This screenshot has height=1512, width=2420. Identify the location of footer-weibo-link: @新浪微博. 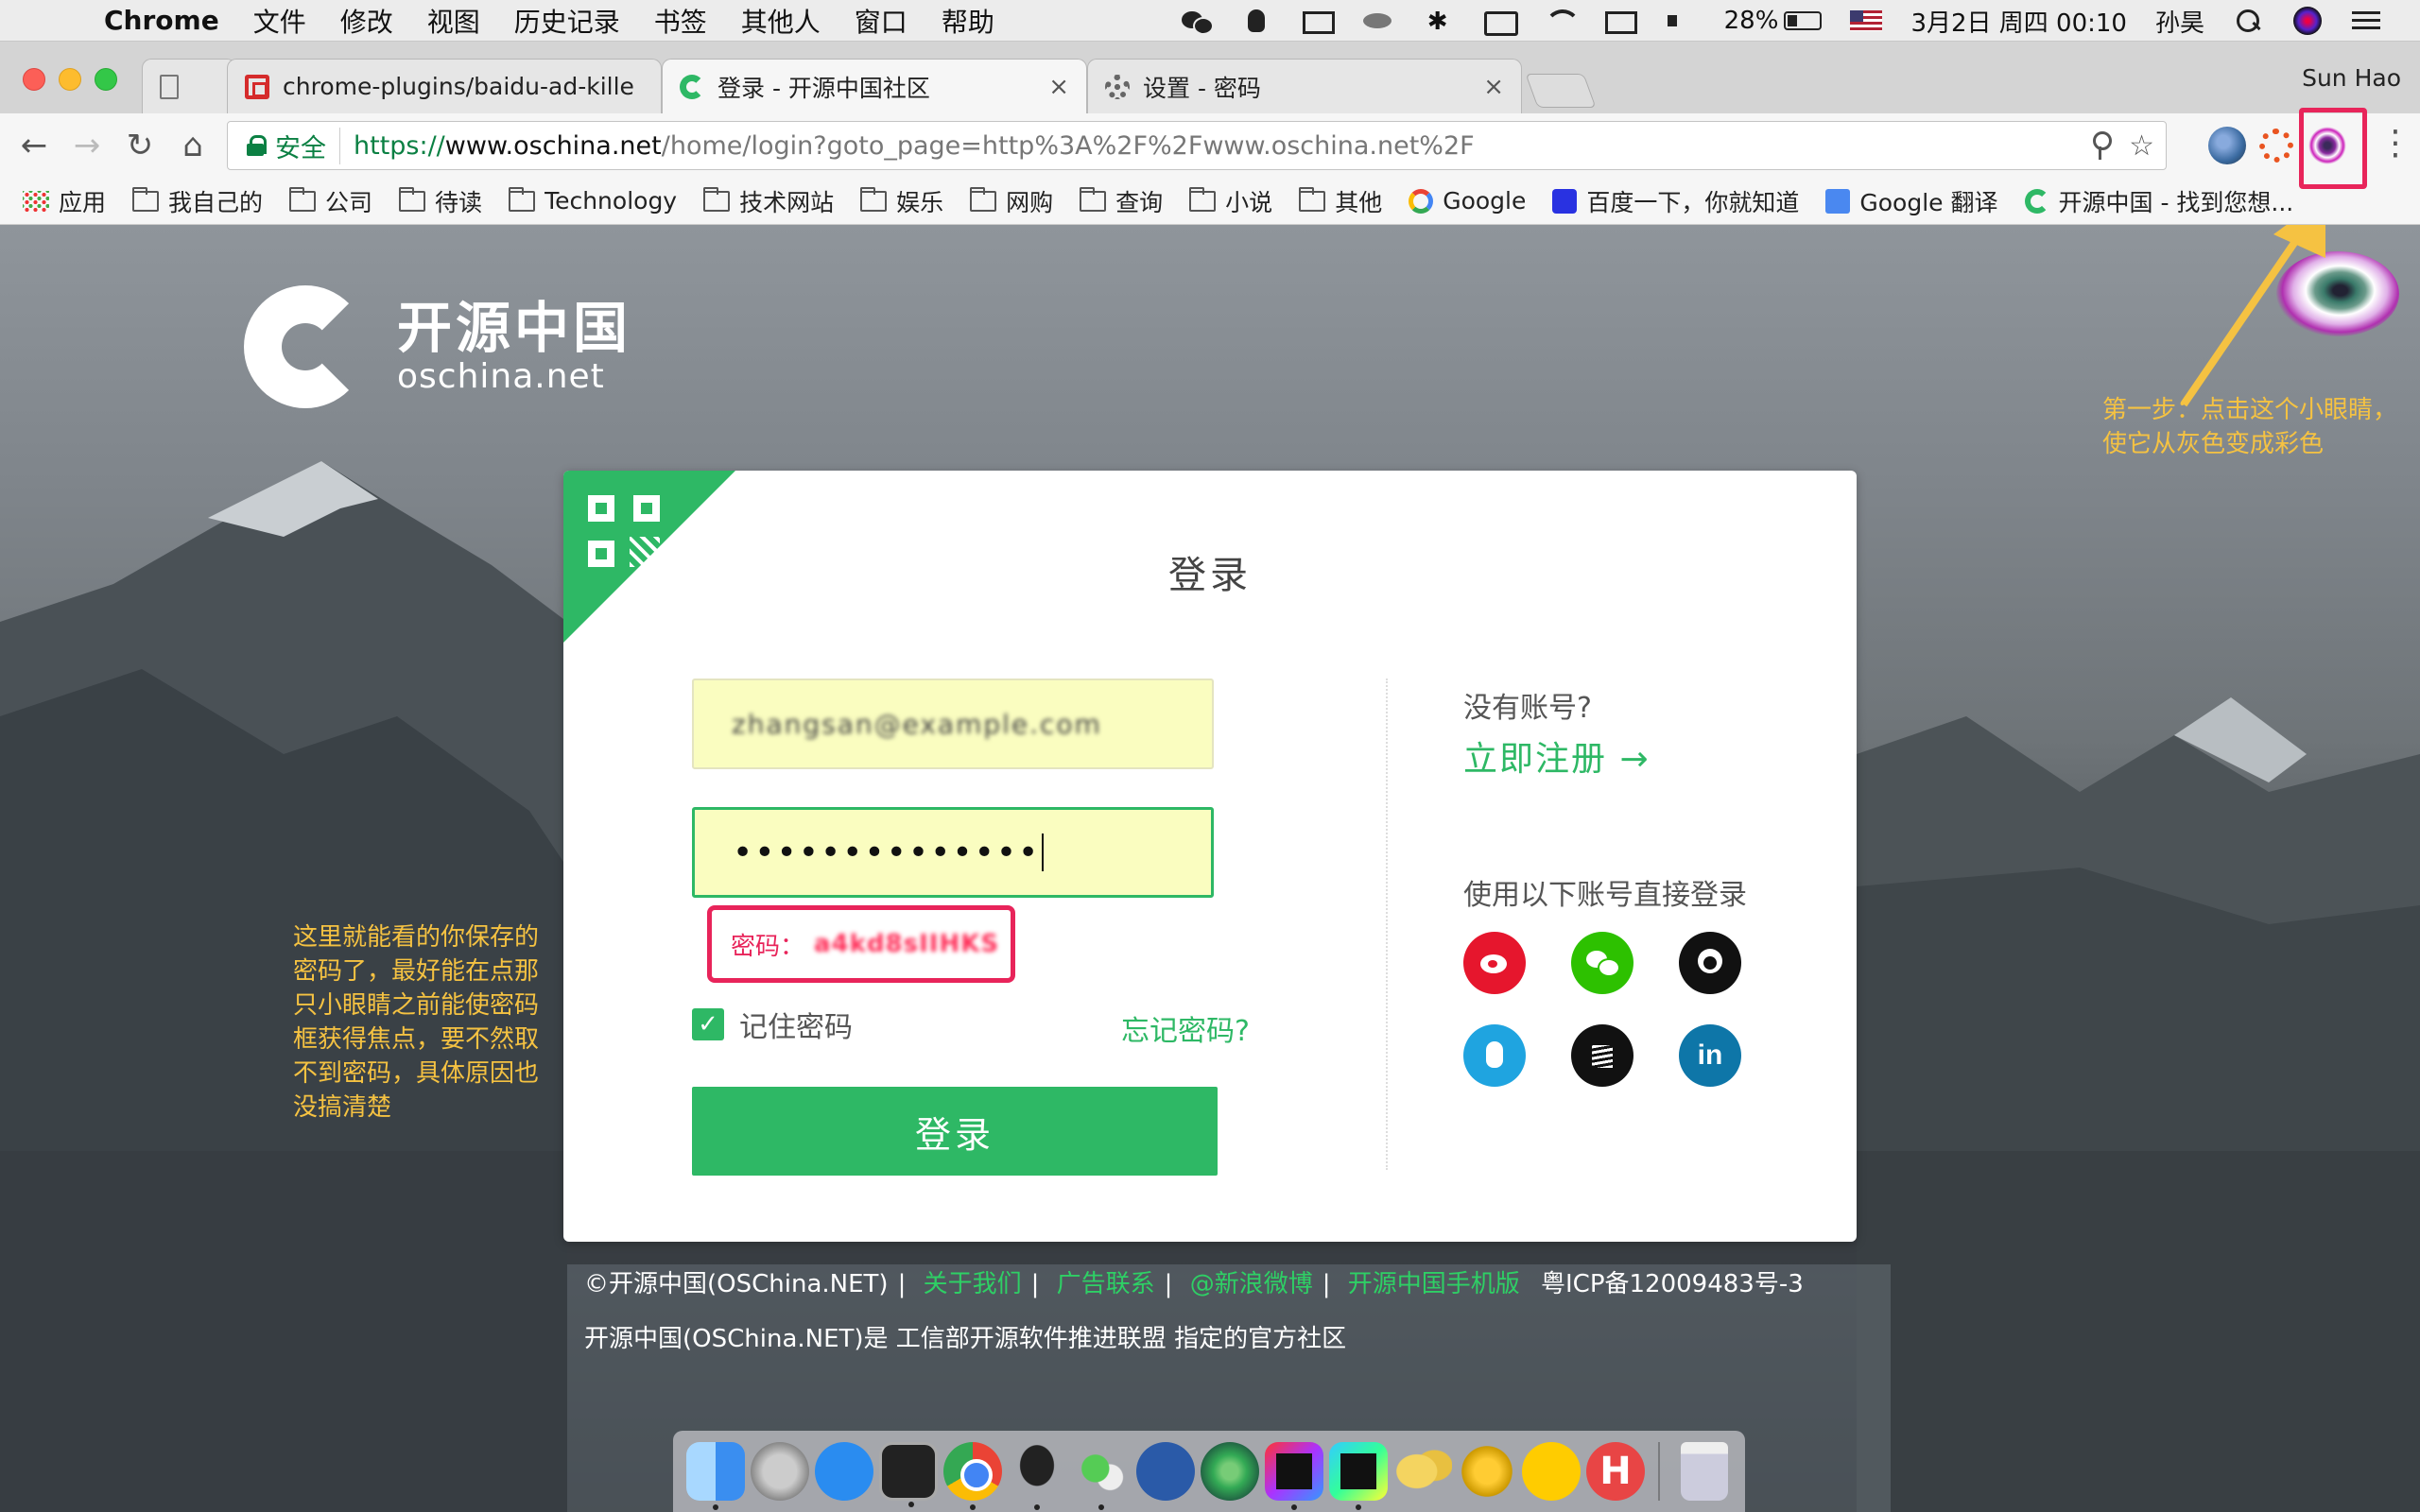
(1251, 1284).